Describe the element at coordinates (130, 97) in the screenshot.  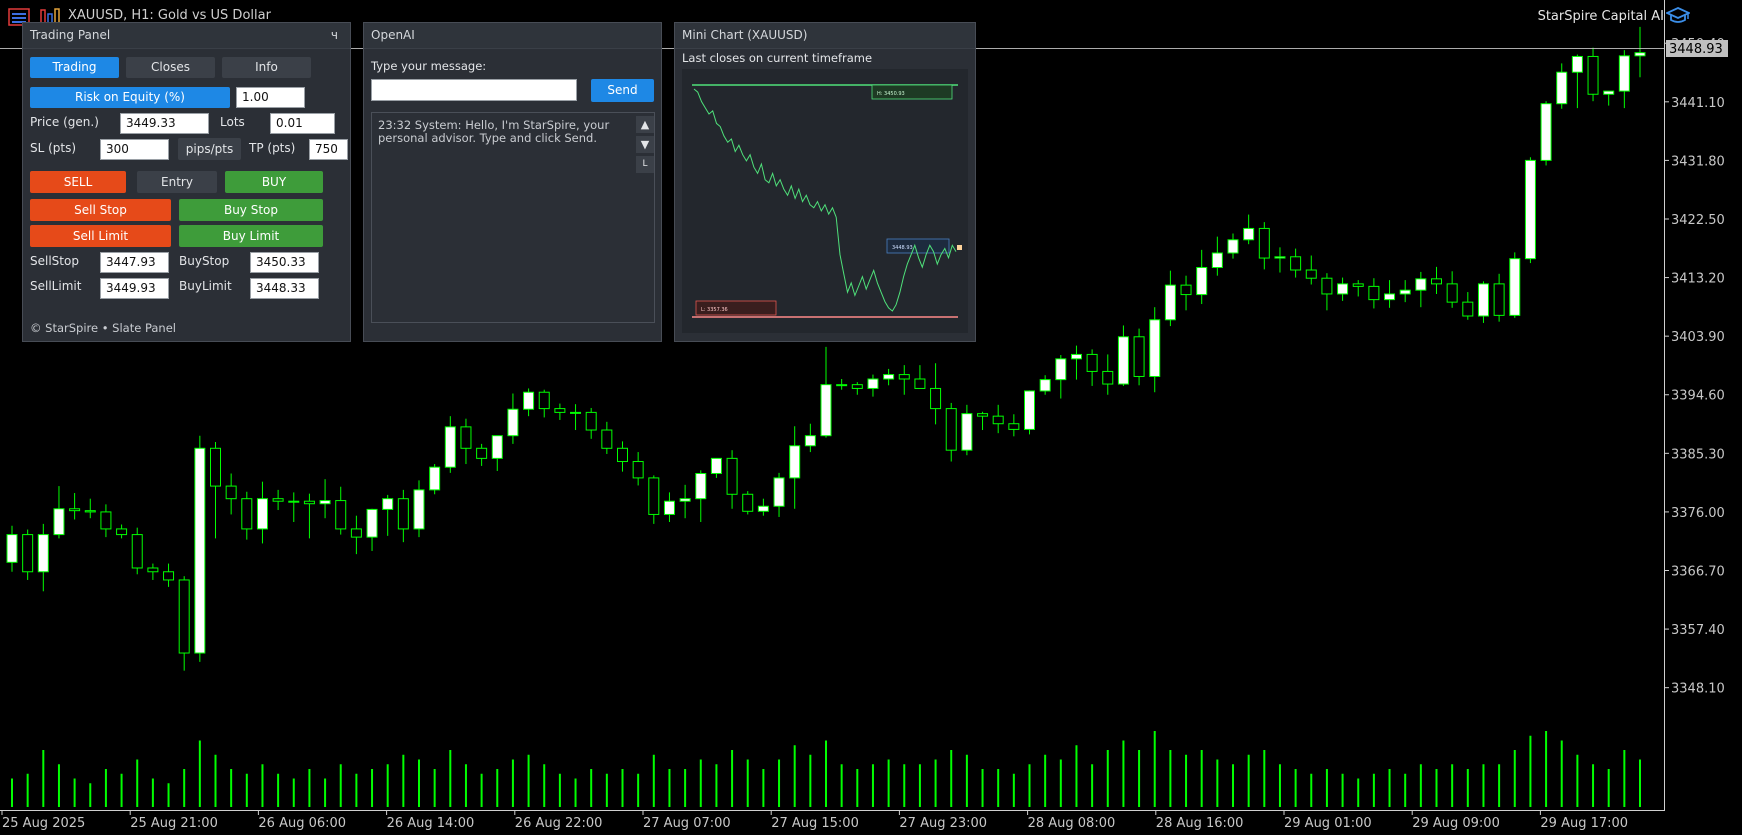
I see `risk-mode-button: Risk on Equity (%)` at that location.